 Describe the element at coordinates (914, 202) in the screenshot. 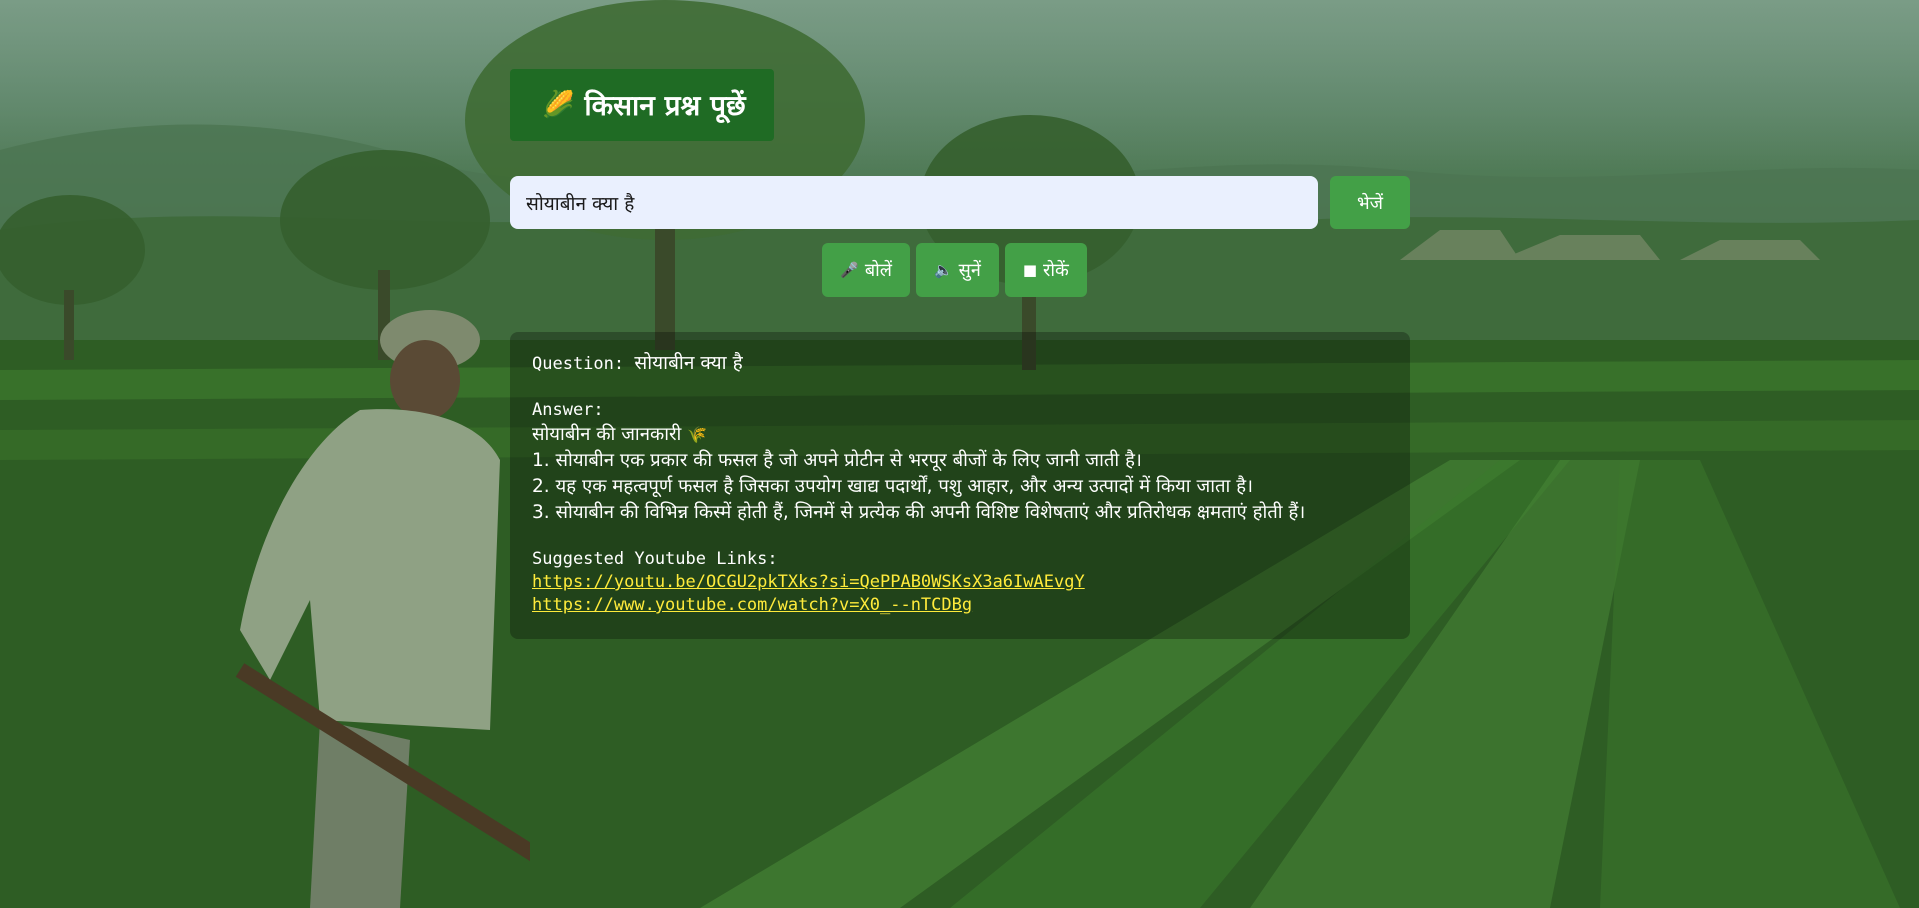

I see `question-input` at that location.